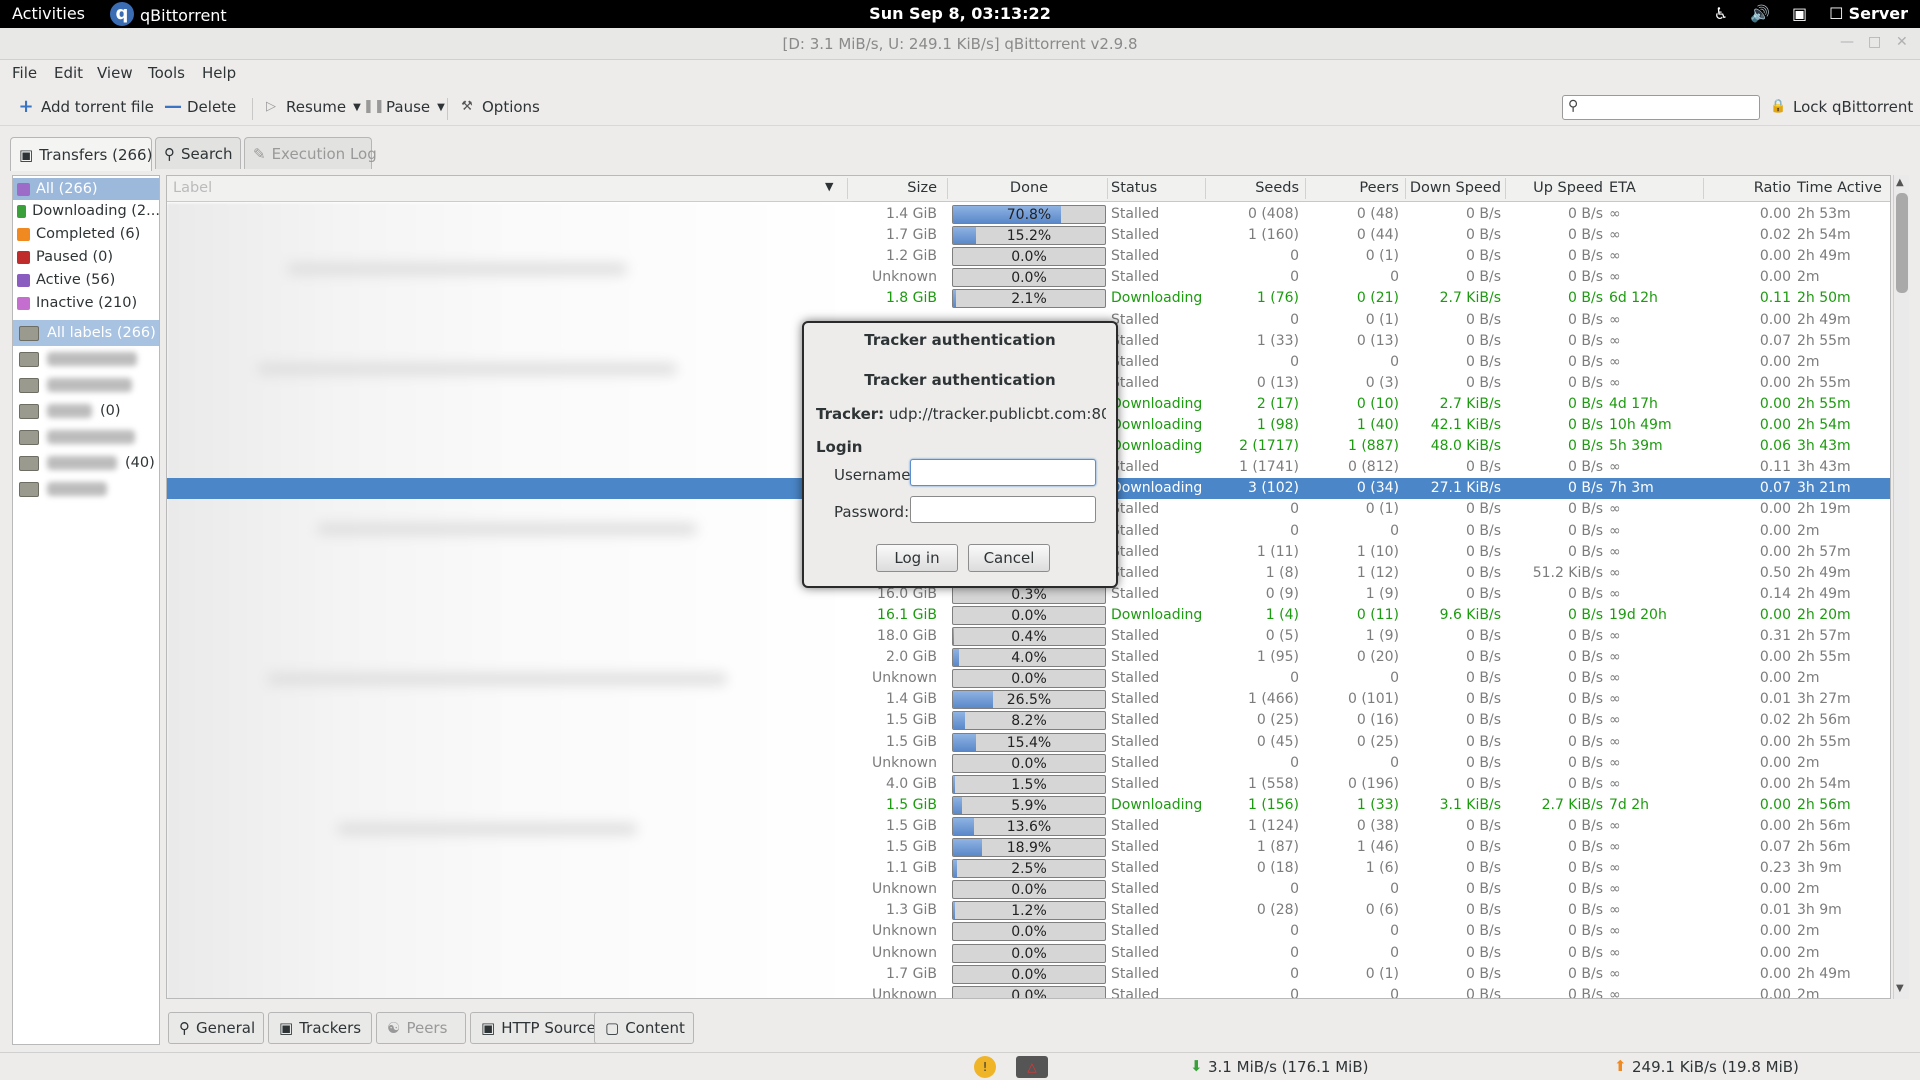 The width and height of the screenshot is (1920, 1080). Describe the element at coordinates (1288, 1067) in the screenshot. I see `status-download: 3.1 MiB/s (176.1 MiB)` at that location.